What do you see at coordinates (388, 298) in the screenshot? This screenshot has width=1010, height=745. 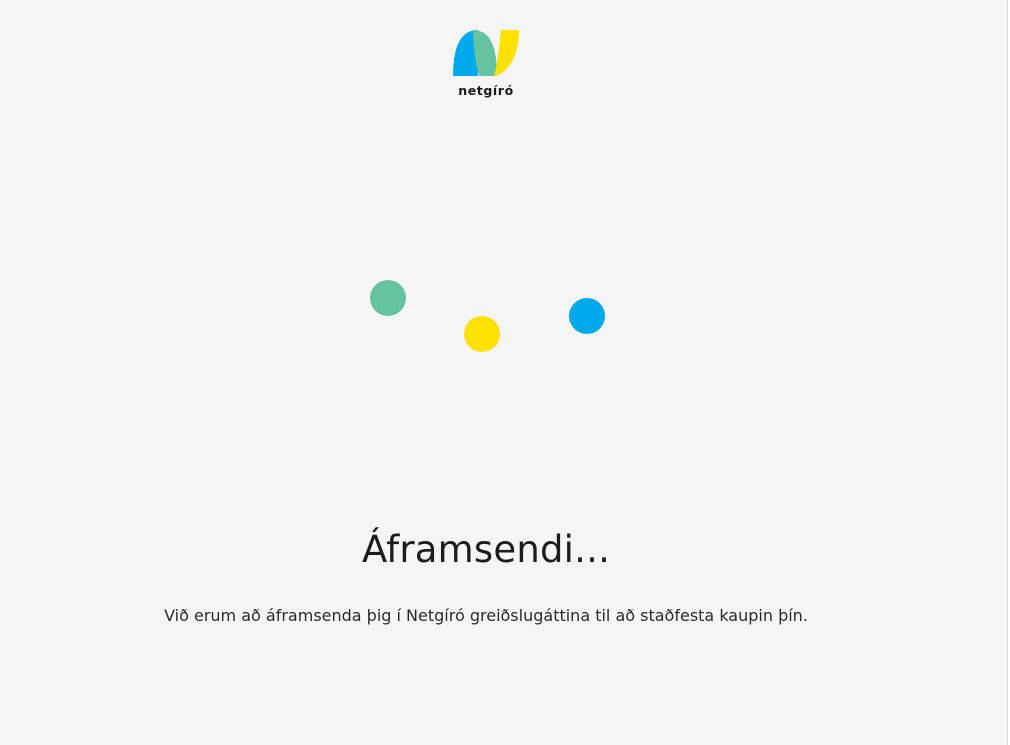 I see `loader-dot-green` at bounding box center [388, 298].